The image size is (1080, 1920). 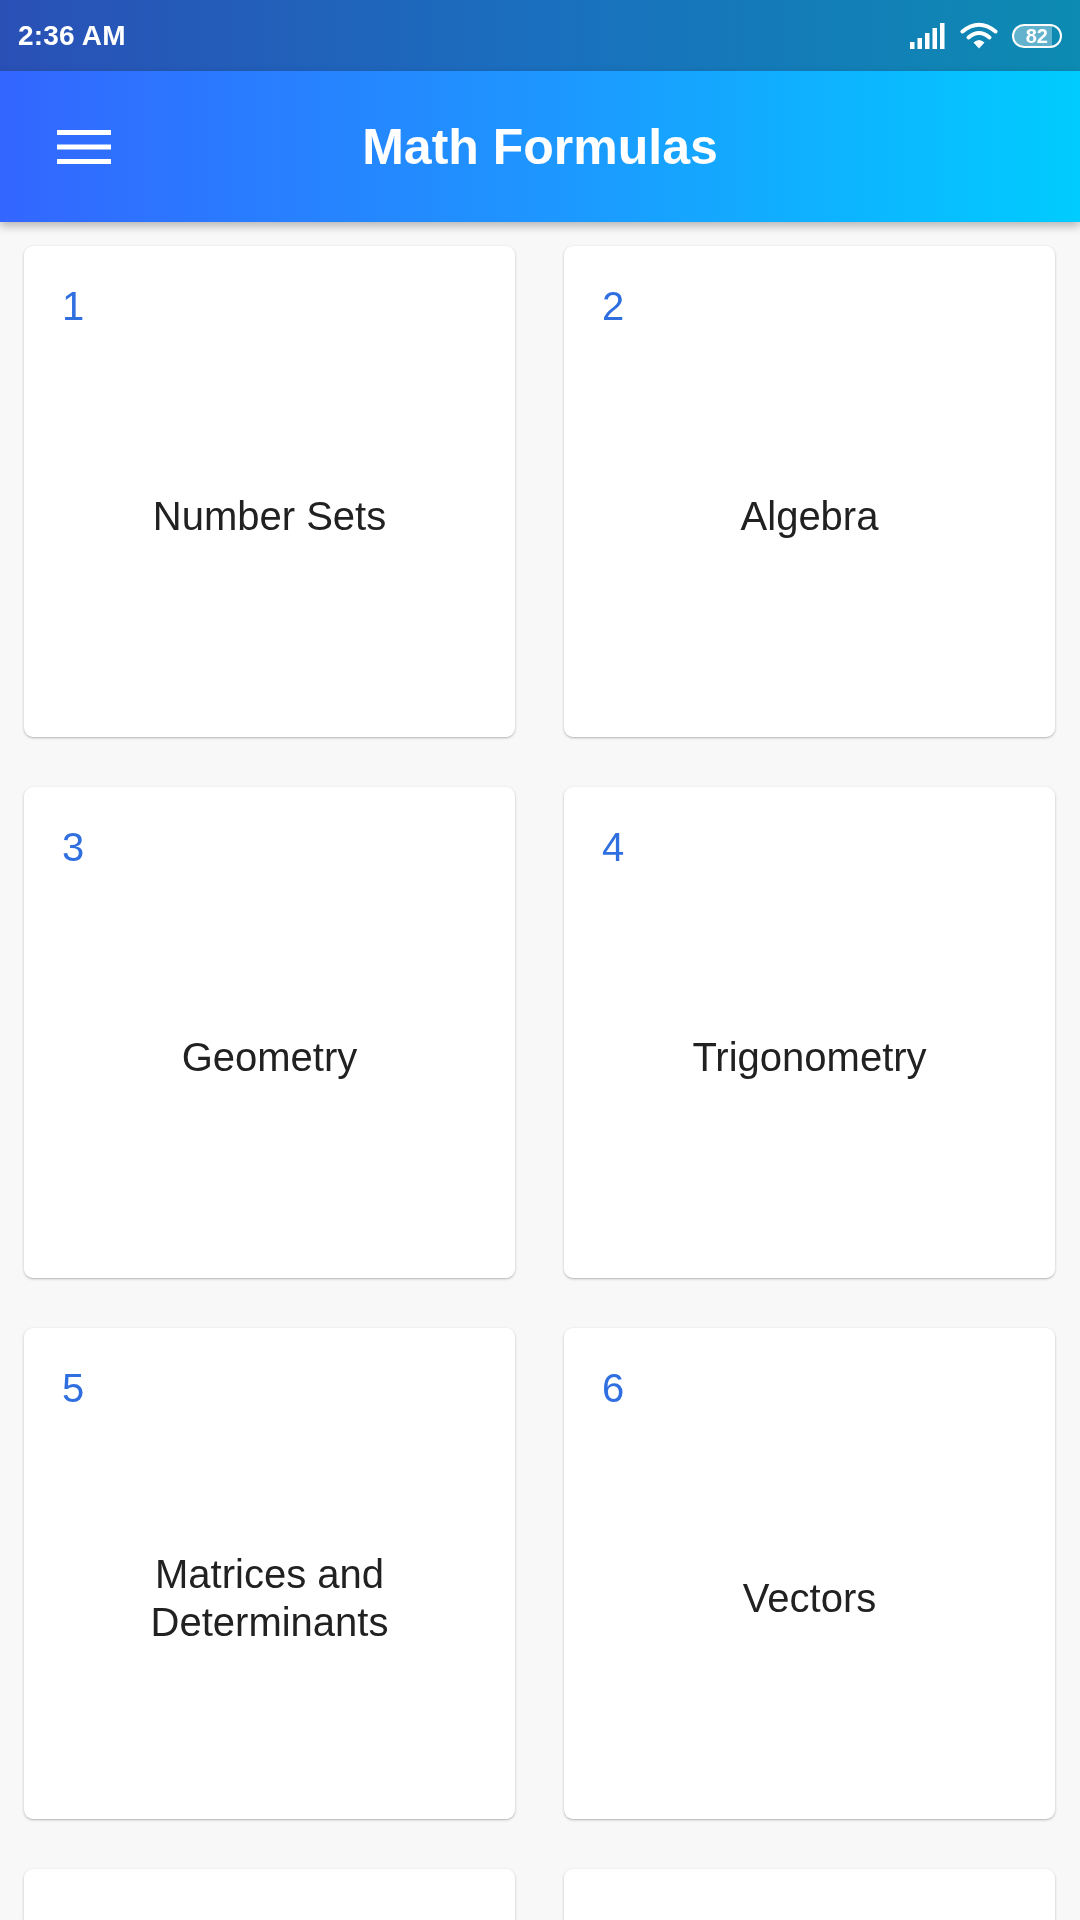 I want to click on topic-number: 5, so click(x=73, y=1388).